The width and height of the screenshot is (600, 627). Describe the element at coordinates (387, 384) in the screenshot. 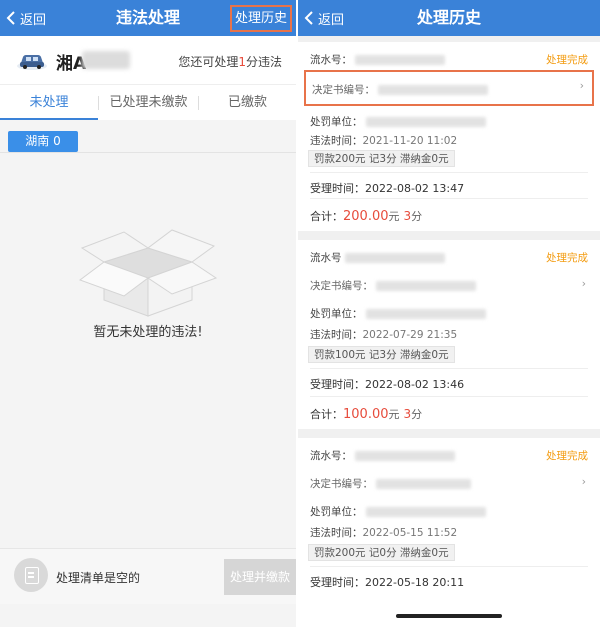

I see `accepted-time: 受理时间：2022-08-02 13:46` at that location.